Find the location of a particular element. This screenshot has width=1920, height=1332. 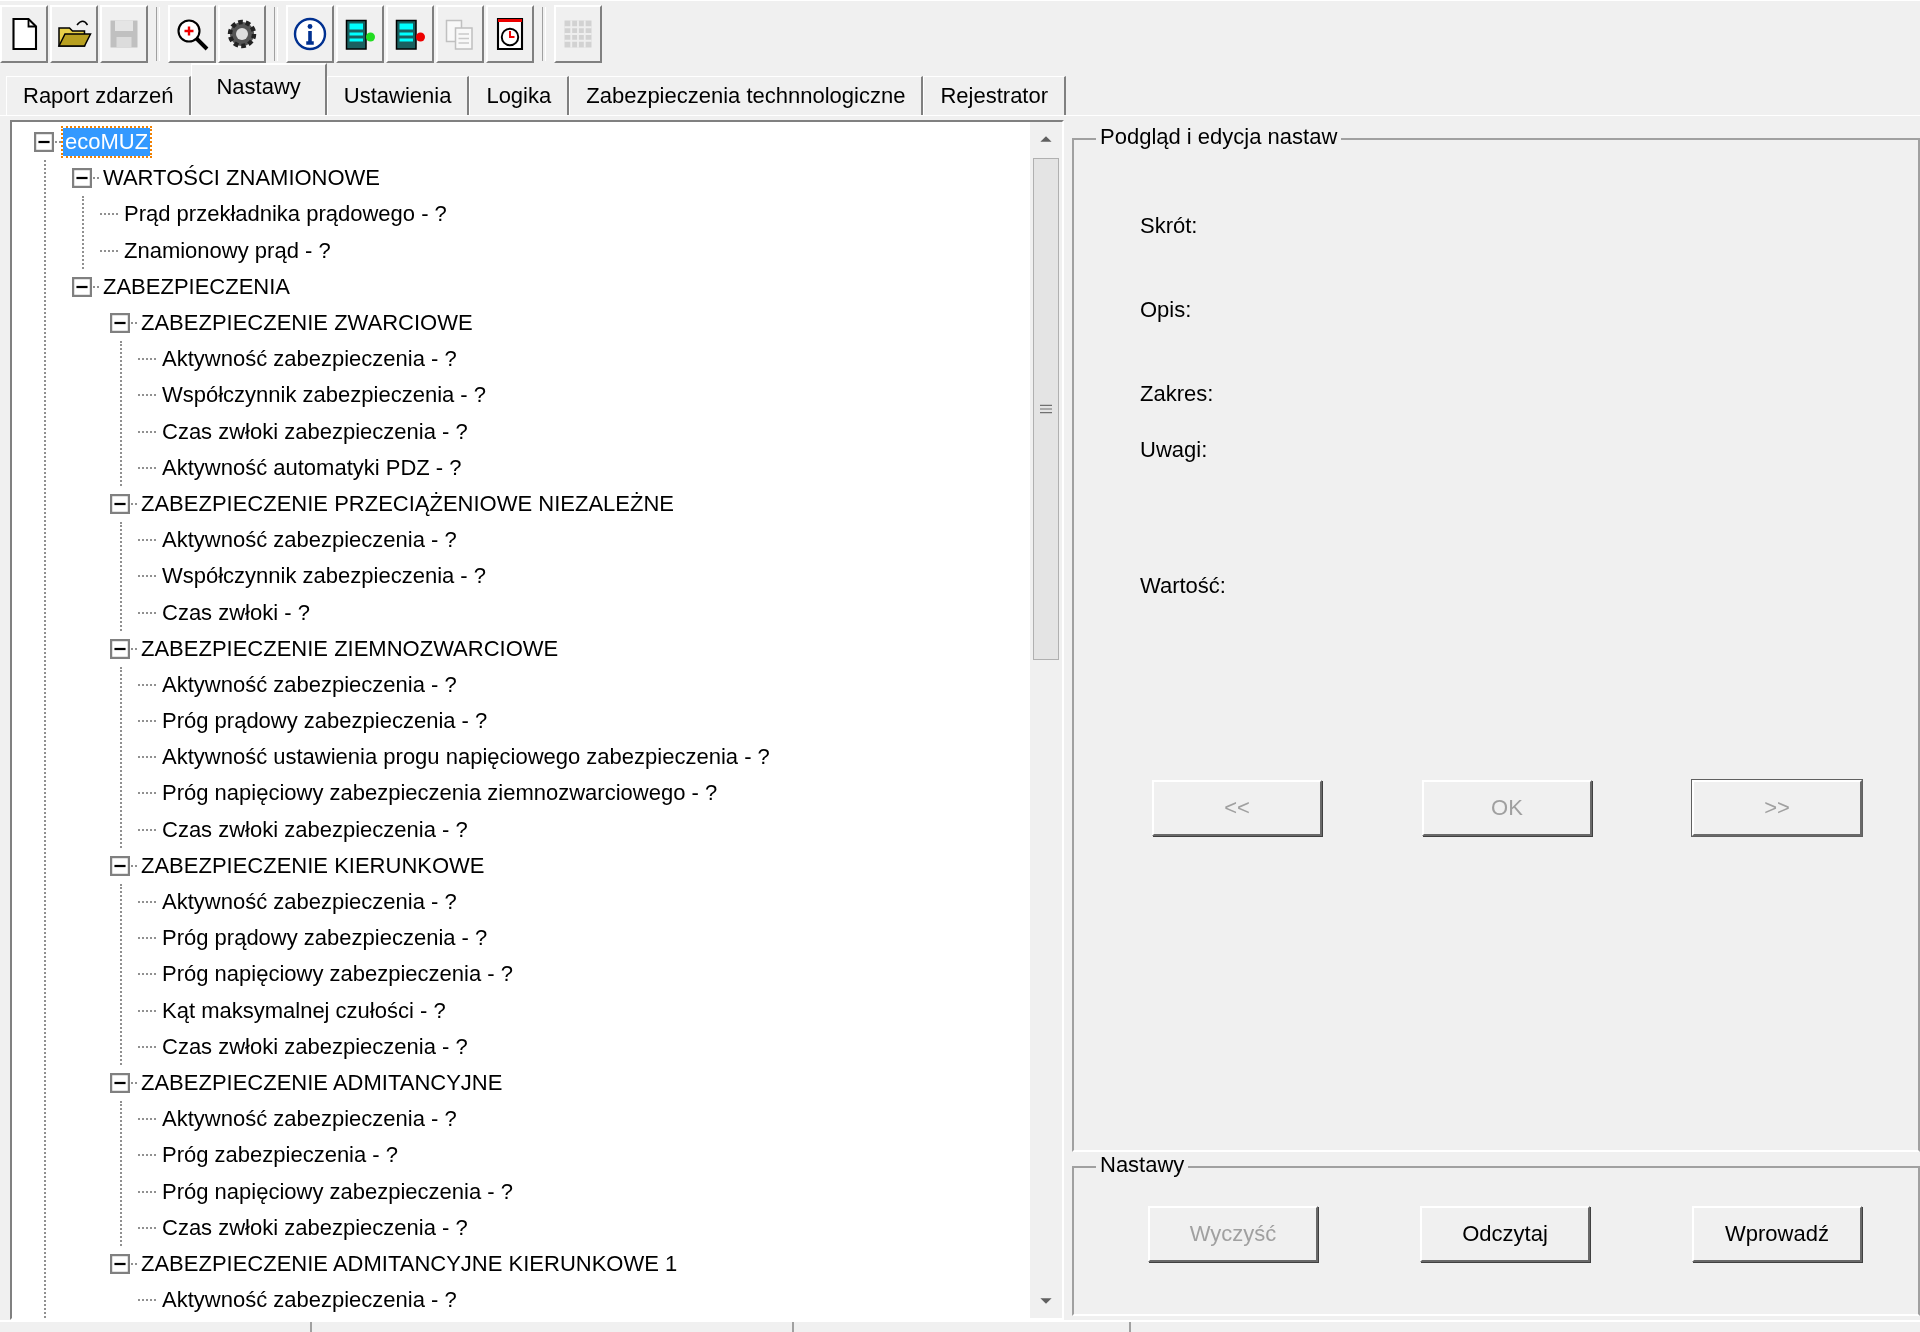

tab: Nastawy is located at coordinates (259, 89).